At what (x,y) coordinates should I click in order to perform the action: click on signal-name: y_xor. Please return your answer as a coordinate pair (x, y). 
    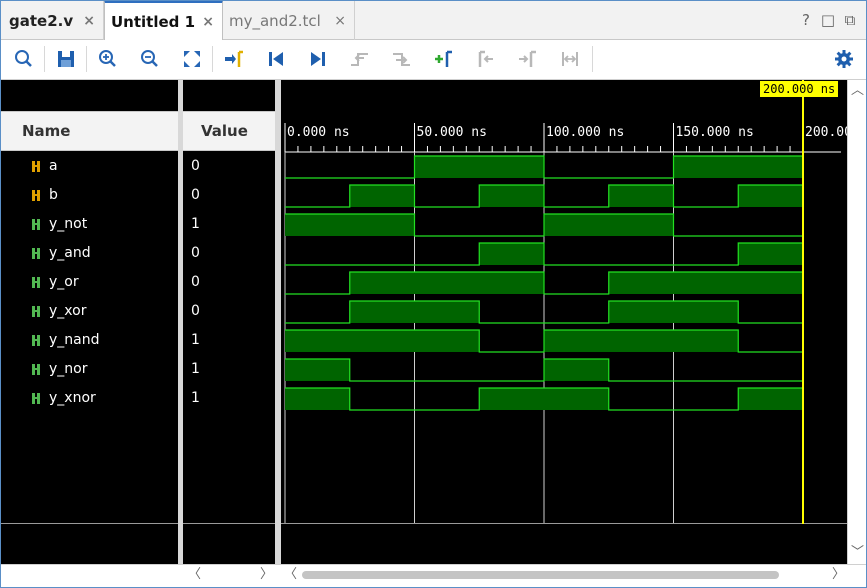
    Looking at the image, I should click on (68, 311).